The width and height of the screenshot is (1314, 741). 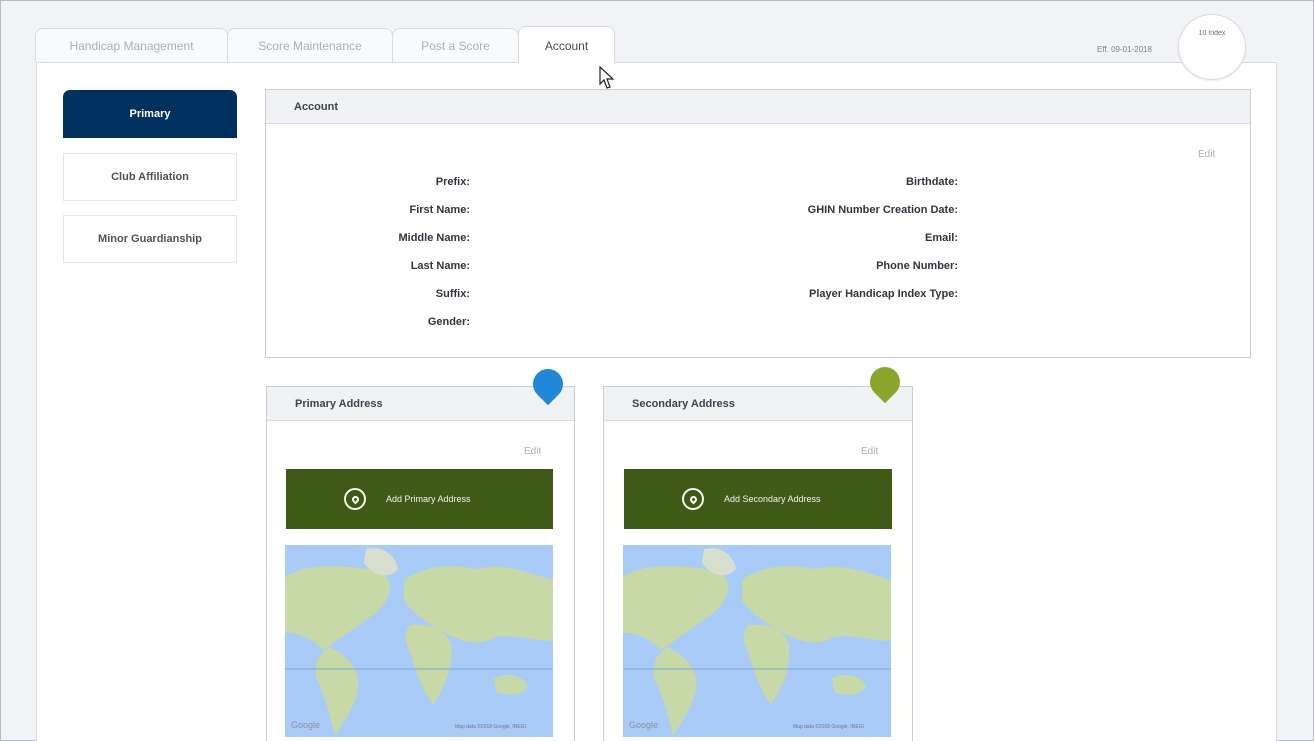 What do you see at coordinates (428, 499) in the screenshot?
I see `add-primary-address-label: Add Primary Address` at bounding box center [428, 499].